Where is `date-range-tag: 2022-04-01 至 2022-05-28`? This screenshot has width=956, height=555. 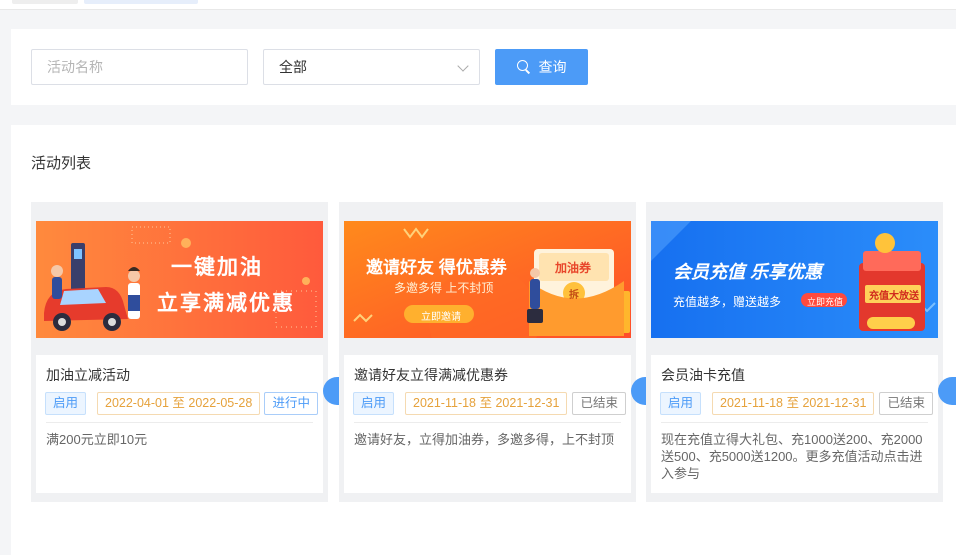 date-range-tag: 2022-04-01 至 2022-05-28 is located at coordinates (179, 403).